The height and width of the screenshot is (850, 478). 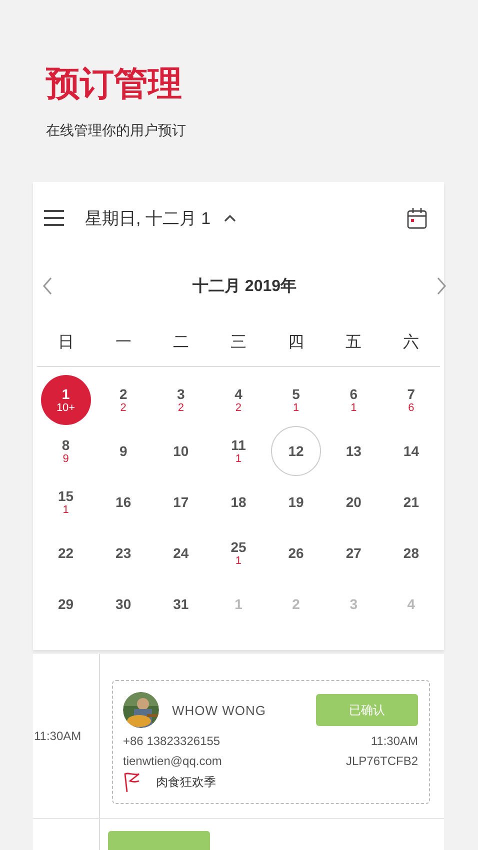 What do you see at coordinates (411, 342) in the screenshot?
I see `weekday-label: 六` at bounding box center [411, 342].